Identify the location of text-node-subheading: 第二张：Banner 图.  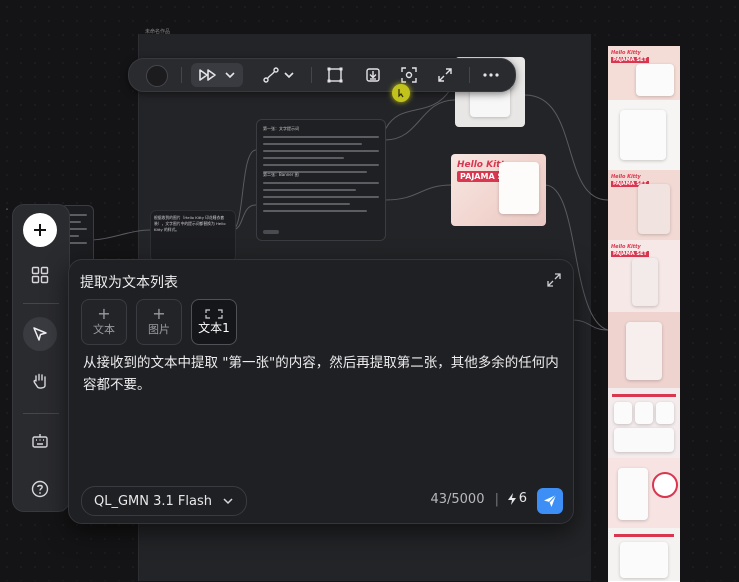
(281, 174).